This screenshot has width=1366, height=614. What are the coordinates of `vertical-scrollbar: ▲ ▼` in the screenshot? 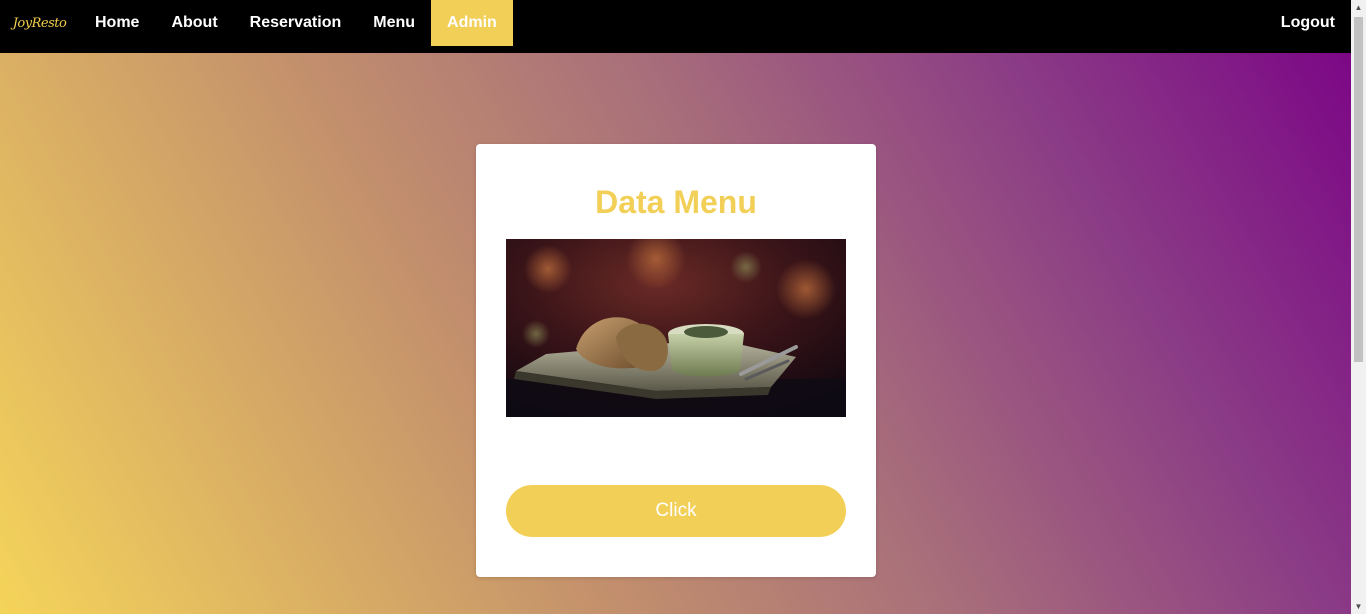 It's located at (1358, 307).